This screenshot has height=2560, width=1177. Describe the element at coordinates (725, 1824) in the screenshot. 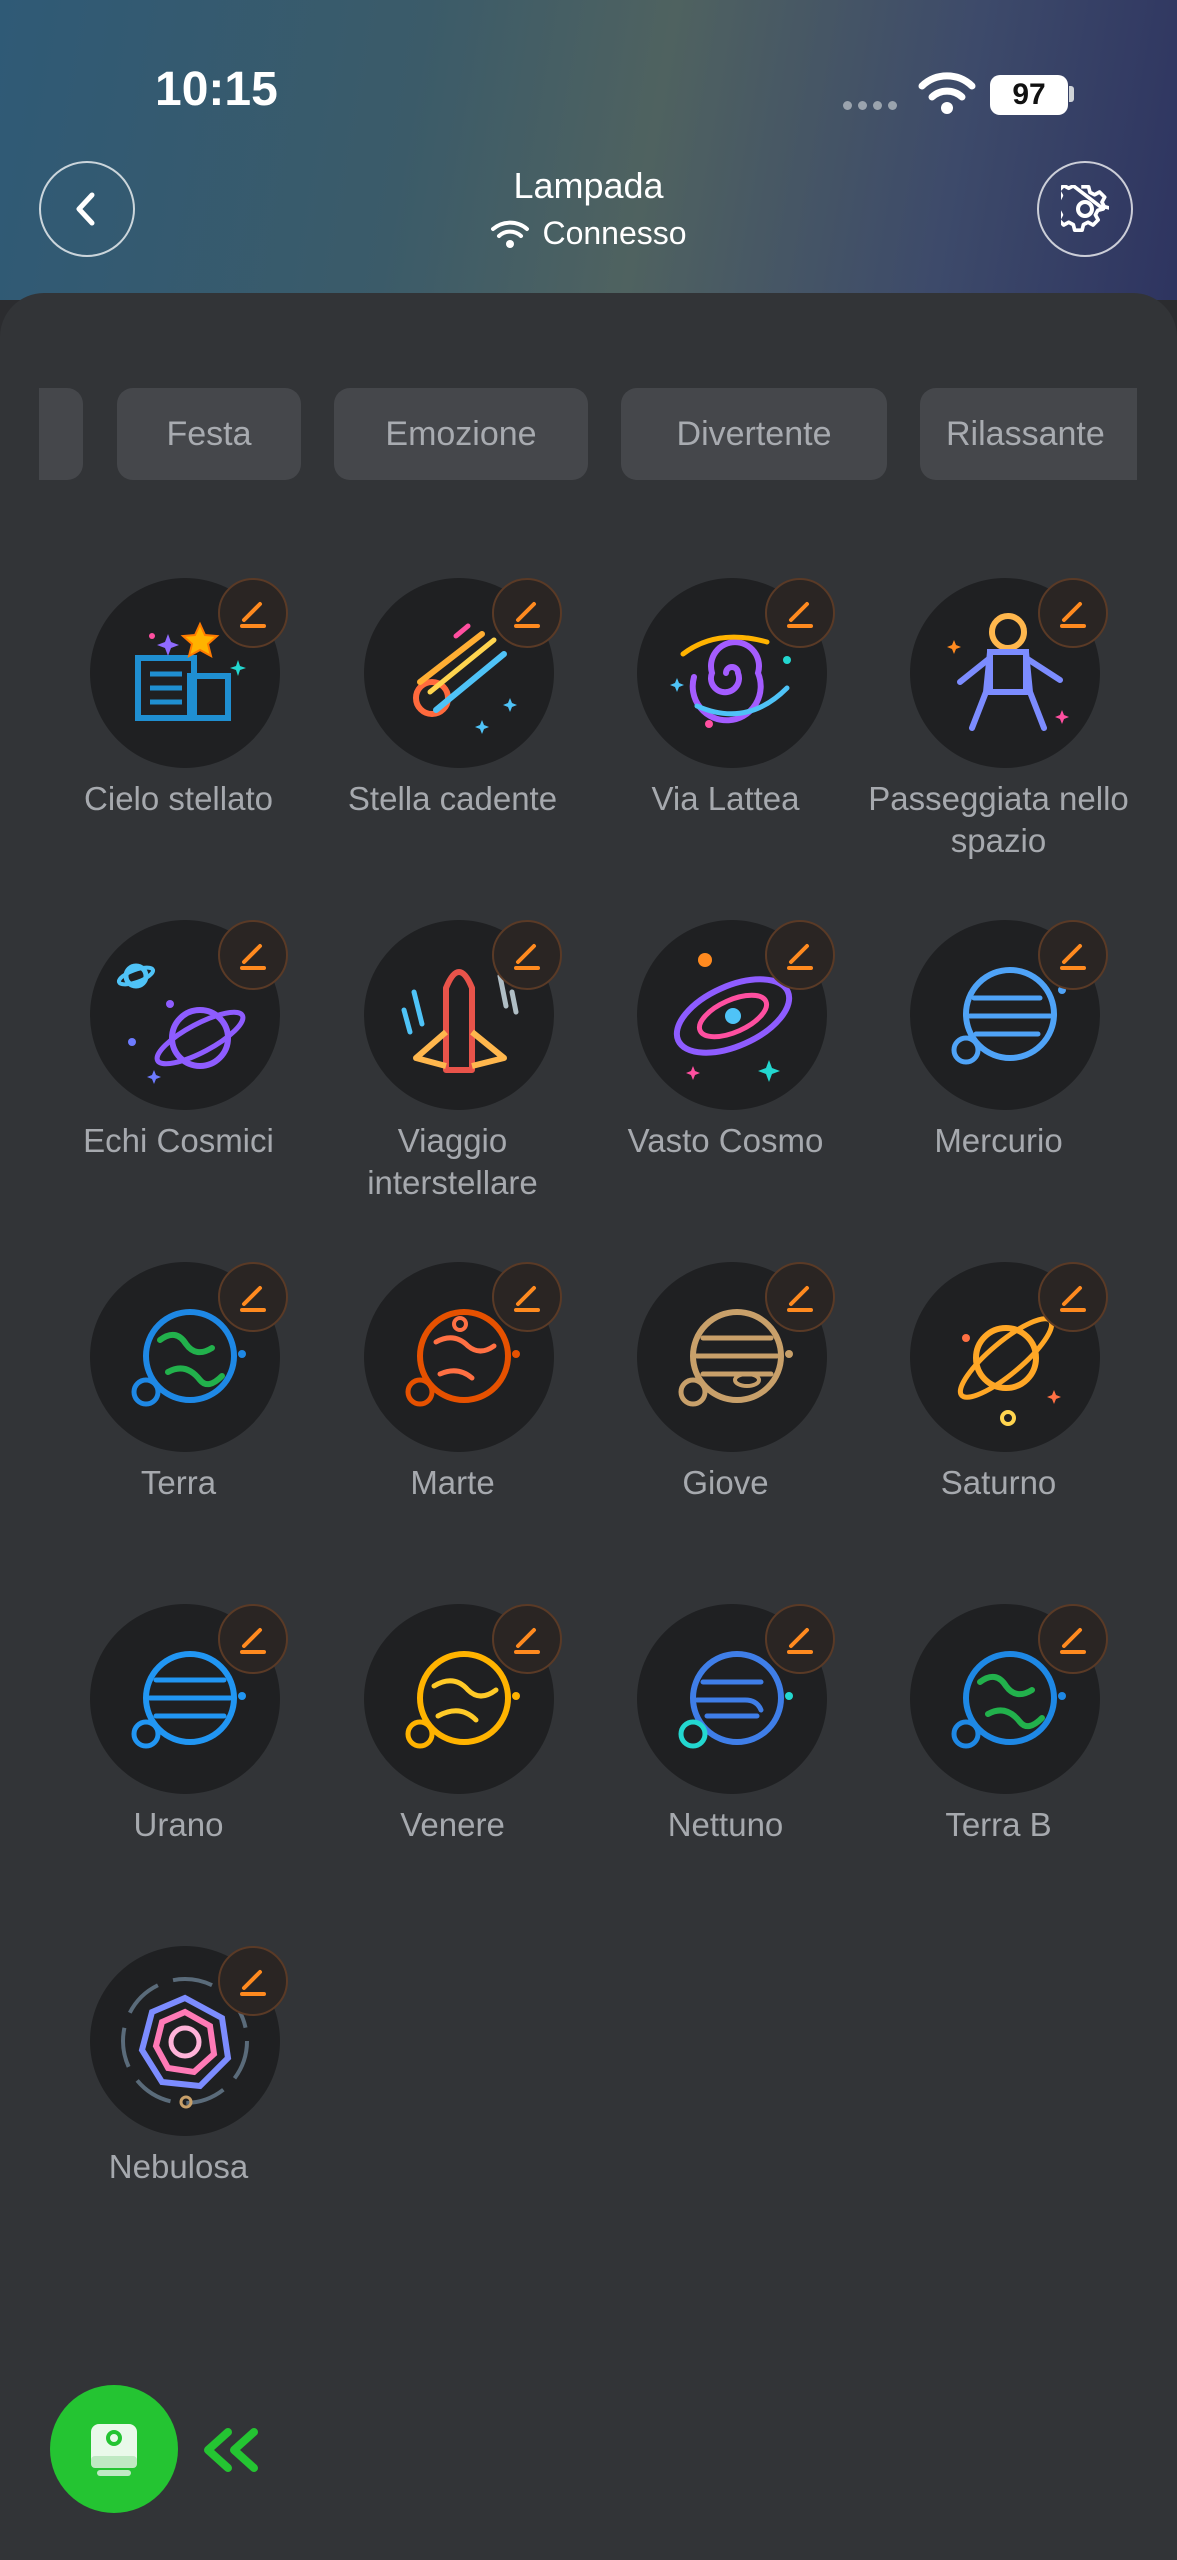

I see `scene-label: Nettuno` at that location.